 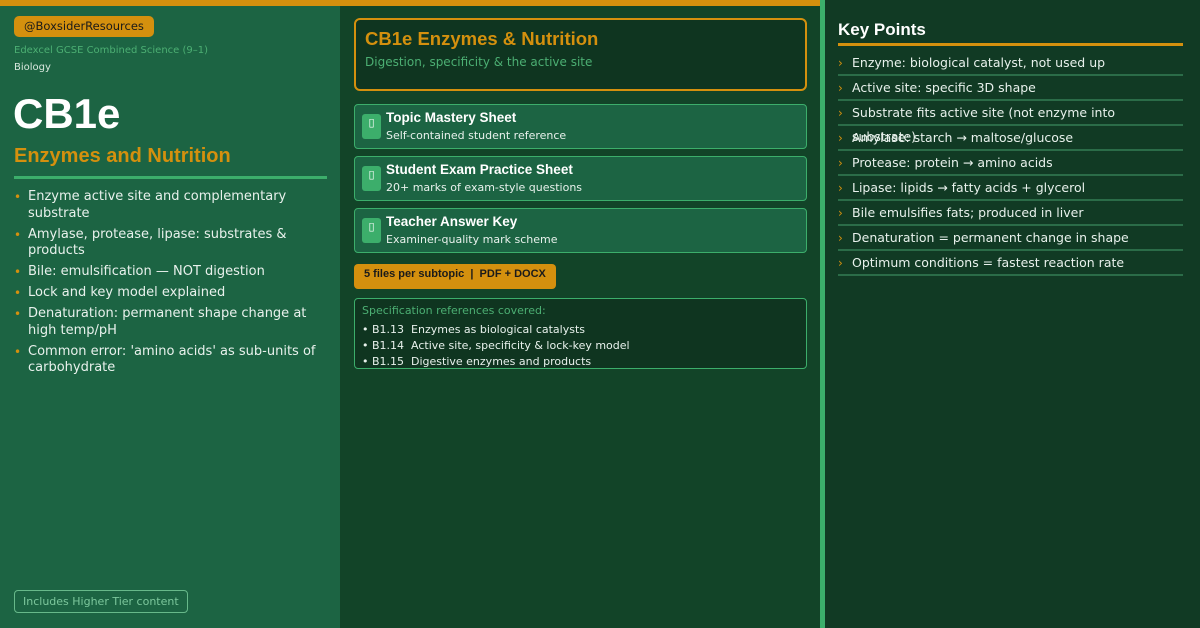 I want to click on bullet-text: Bile: emulsification — NOT digestion, so click(x=146, y=271).